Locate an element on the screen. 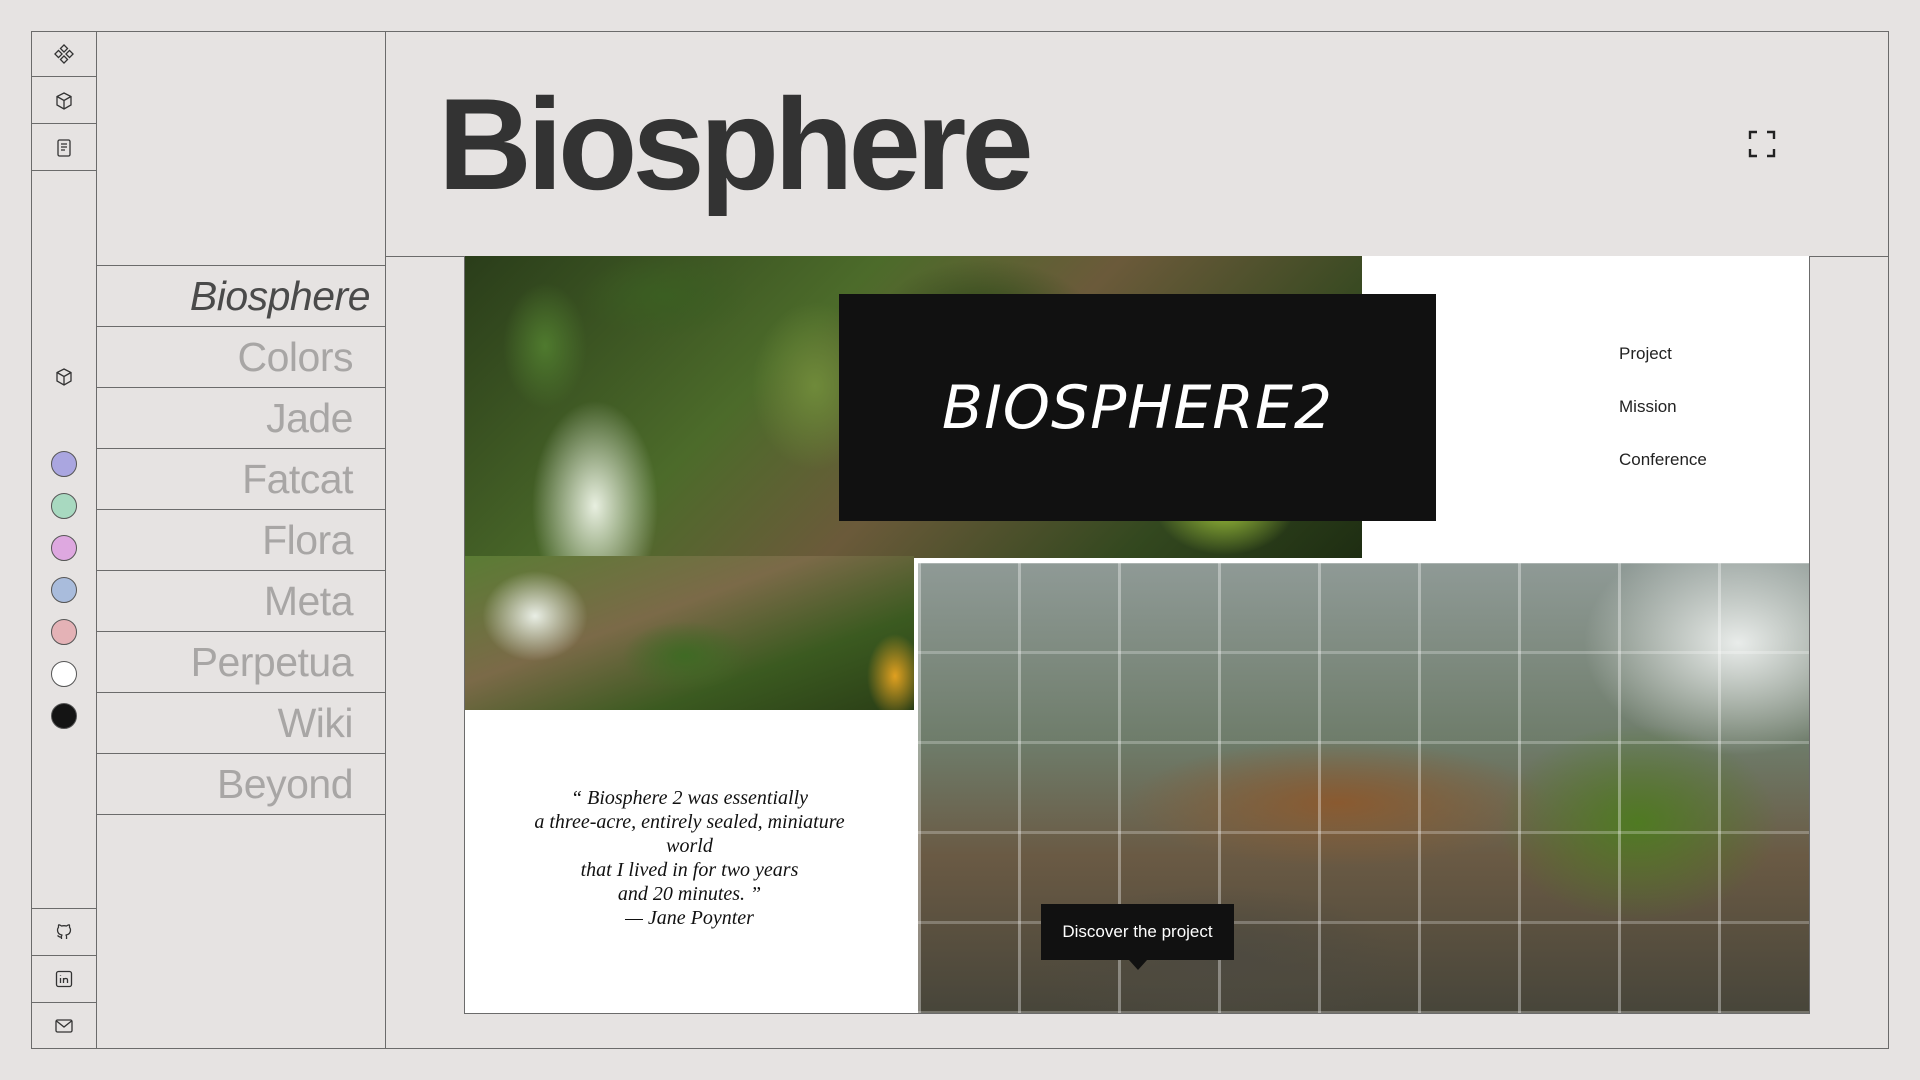  nav-item-flora: Flora is located at coordinates (241, 540).